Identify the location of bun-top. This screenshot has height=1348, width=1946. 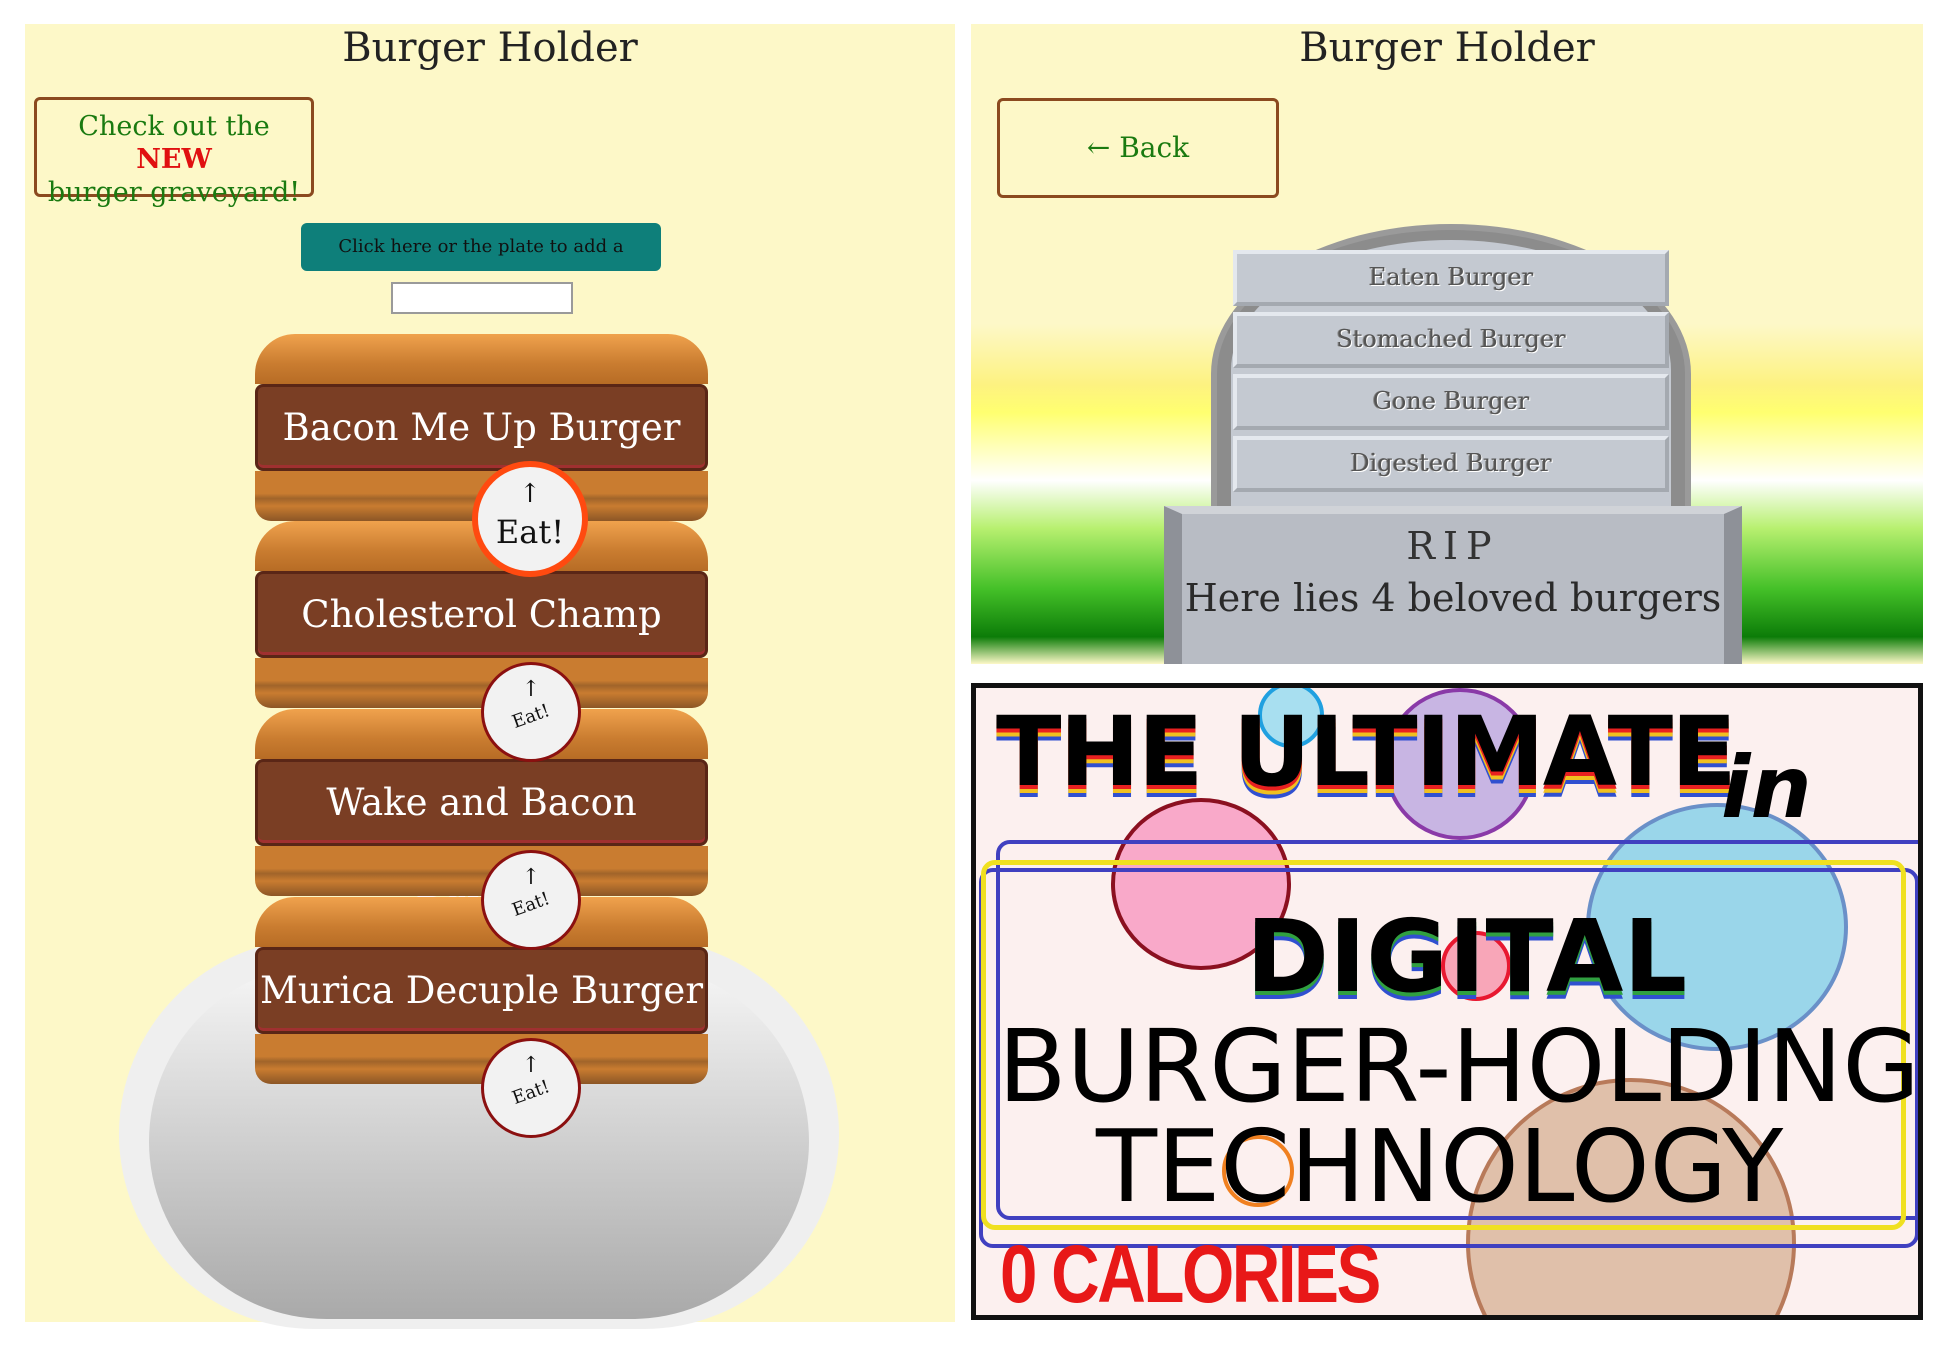
(481, 359).